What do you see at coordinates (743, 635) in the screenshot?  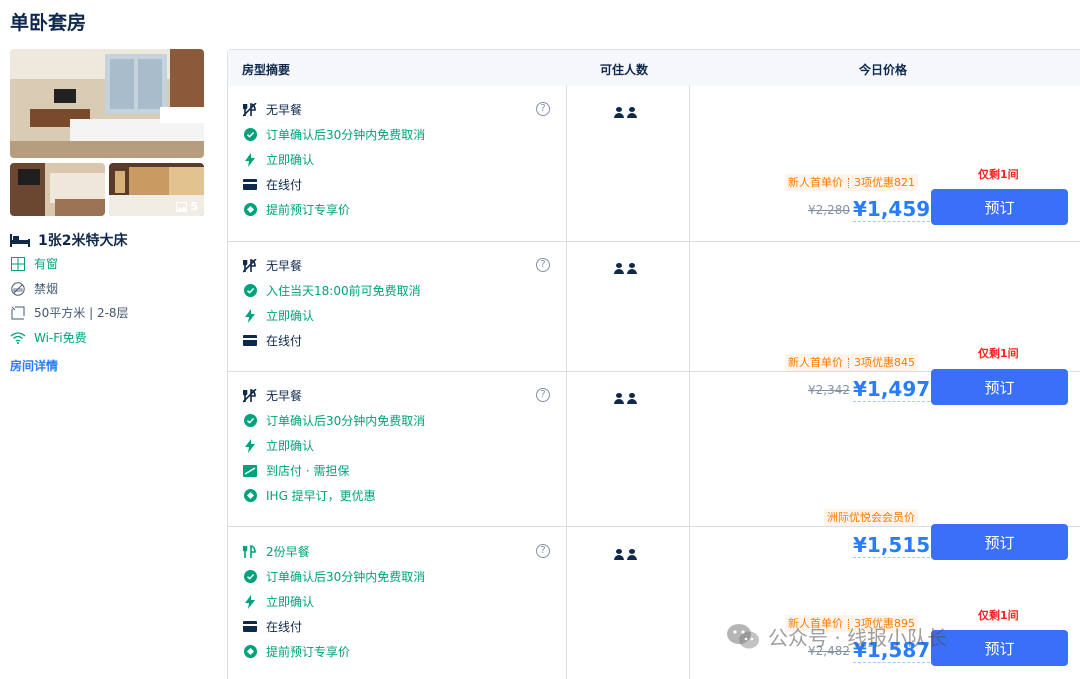 I see `wechat-icon` at bounding box center [743, 635].